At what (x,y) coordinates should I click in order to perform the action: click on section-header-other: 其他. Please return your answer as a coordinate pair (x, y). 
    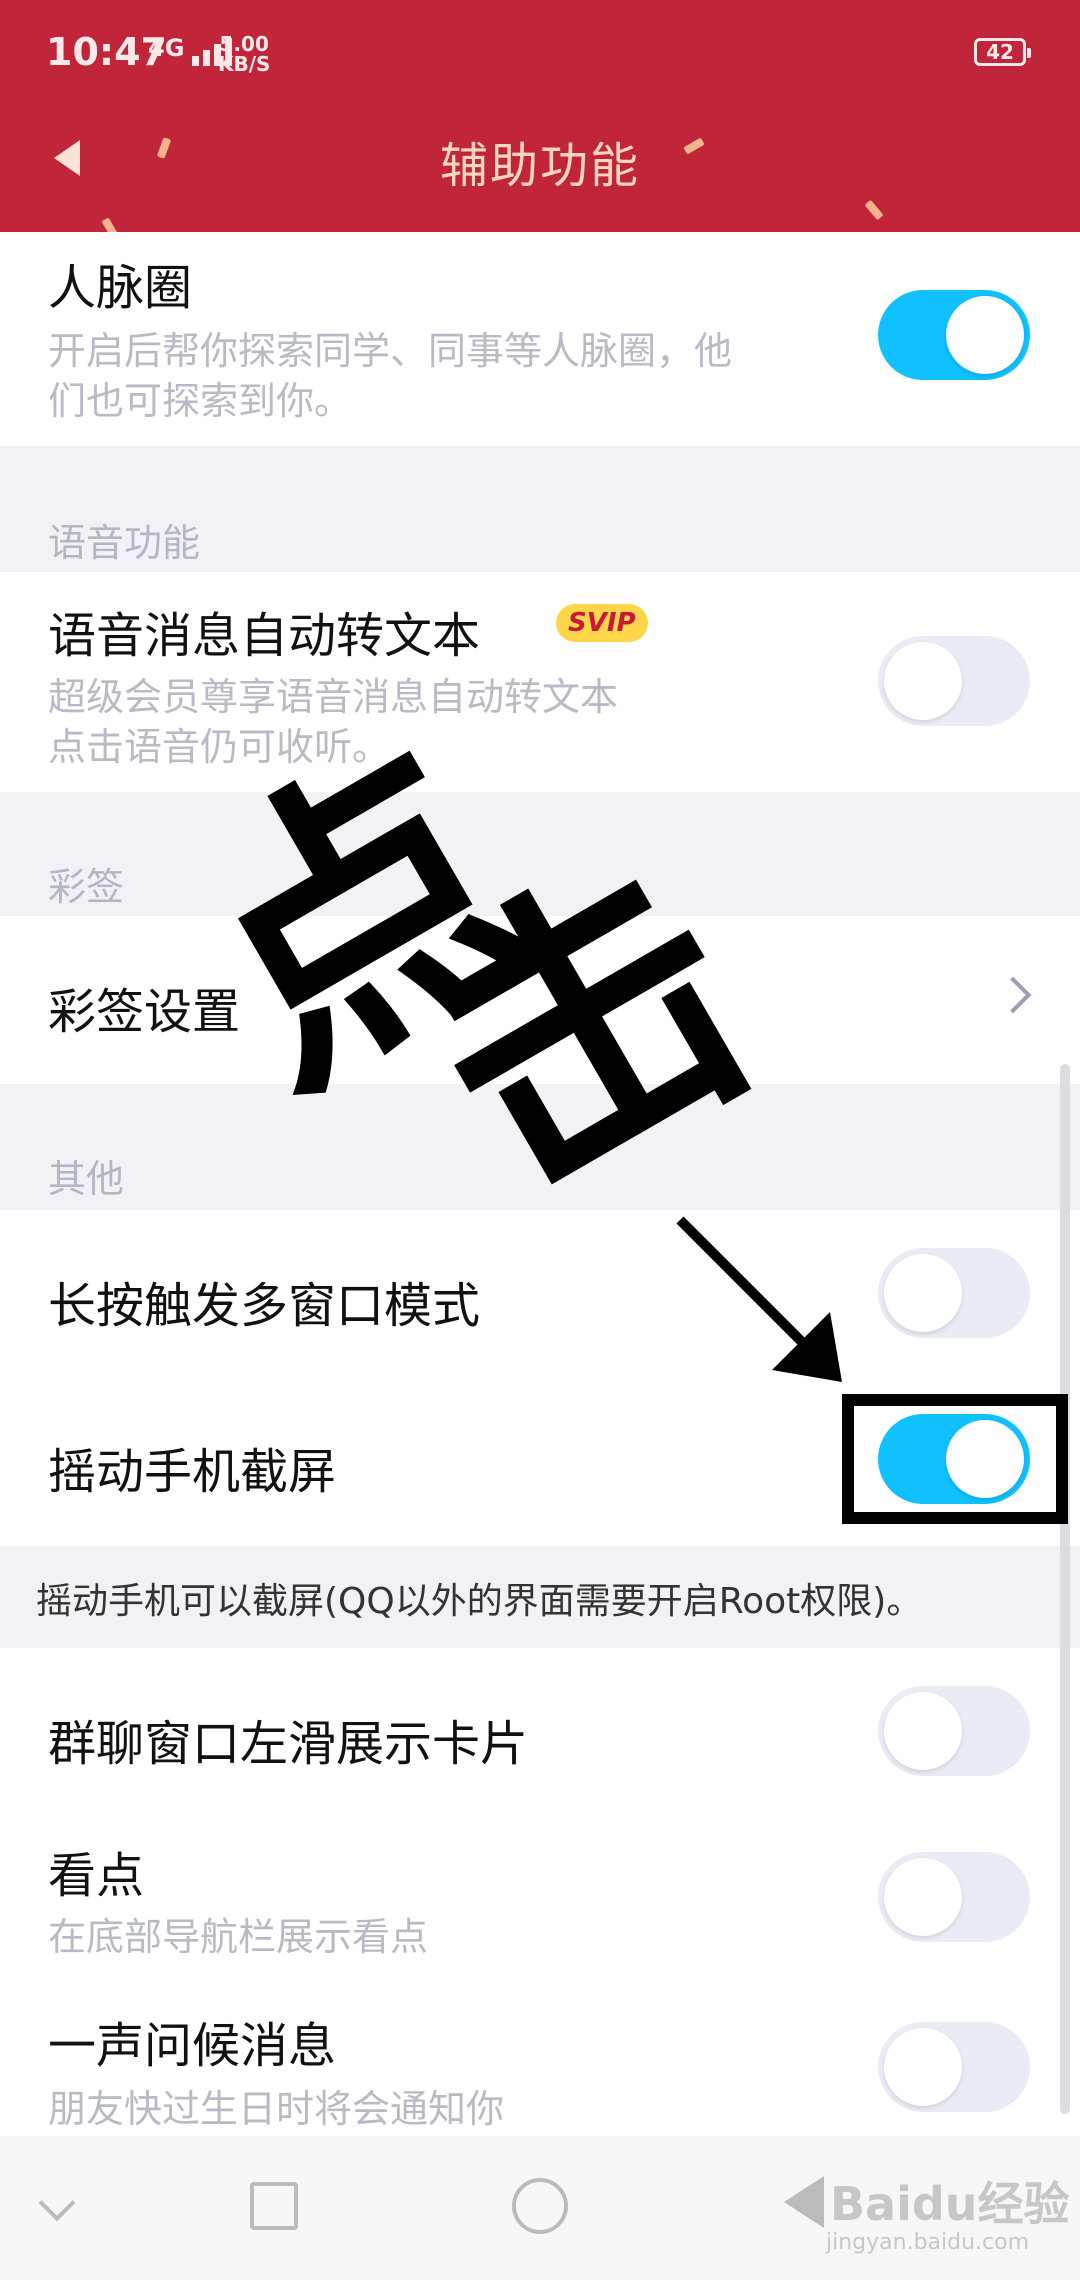
    Looking at the image, I should click on (86, 1179).